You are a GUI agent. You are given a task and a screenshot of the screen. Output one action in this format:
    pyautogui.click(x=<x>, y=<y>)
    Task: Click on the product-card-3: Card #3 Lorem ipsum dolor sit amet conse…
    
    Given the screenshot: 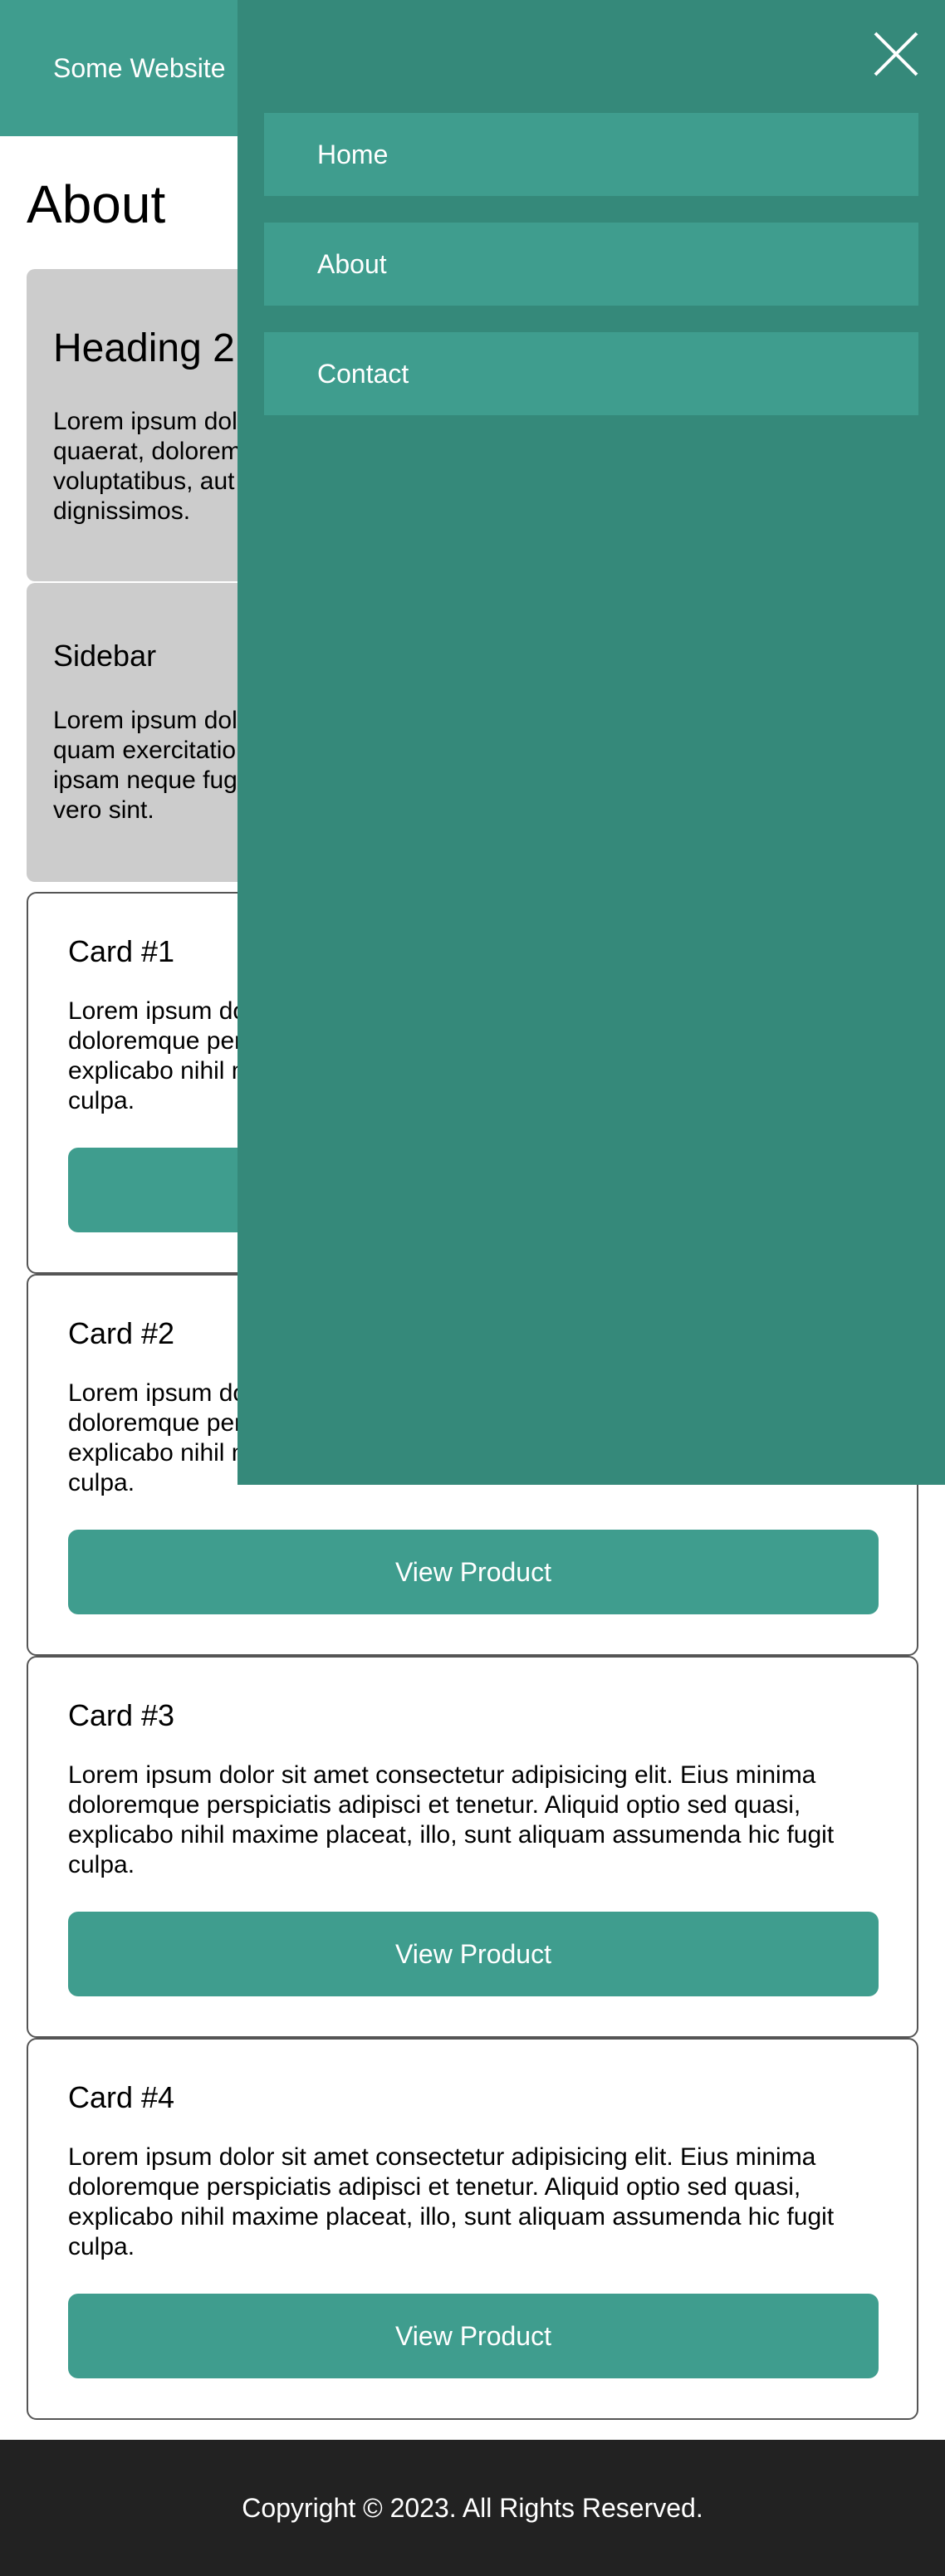 What is the action you would take?
    pyautogui.click(x=472, y=1847)
    